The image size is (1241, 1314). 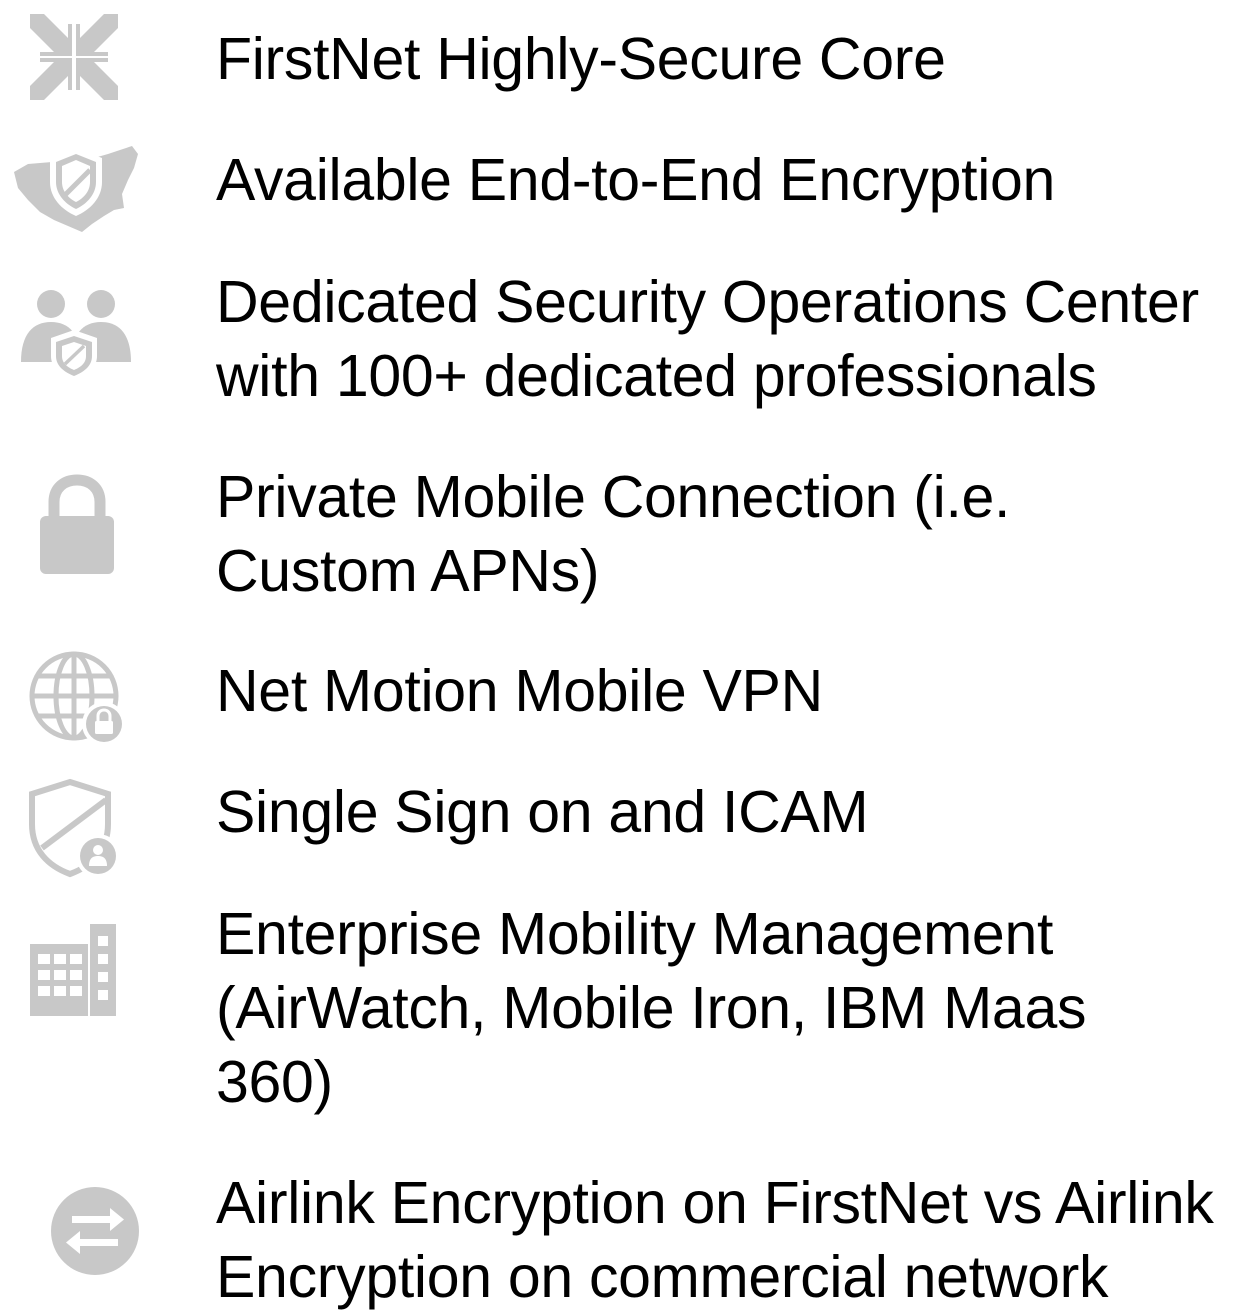 What do you see at coordinates (274, 1082) in the screenshot?
I see `feature-line: 360)` at bounding box center [274, 1082].